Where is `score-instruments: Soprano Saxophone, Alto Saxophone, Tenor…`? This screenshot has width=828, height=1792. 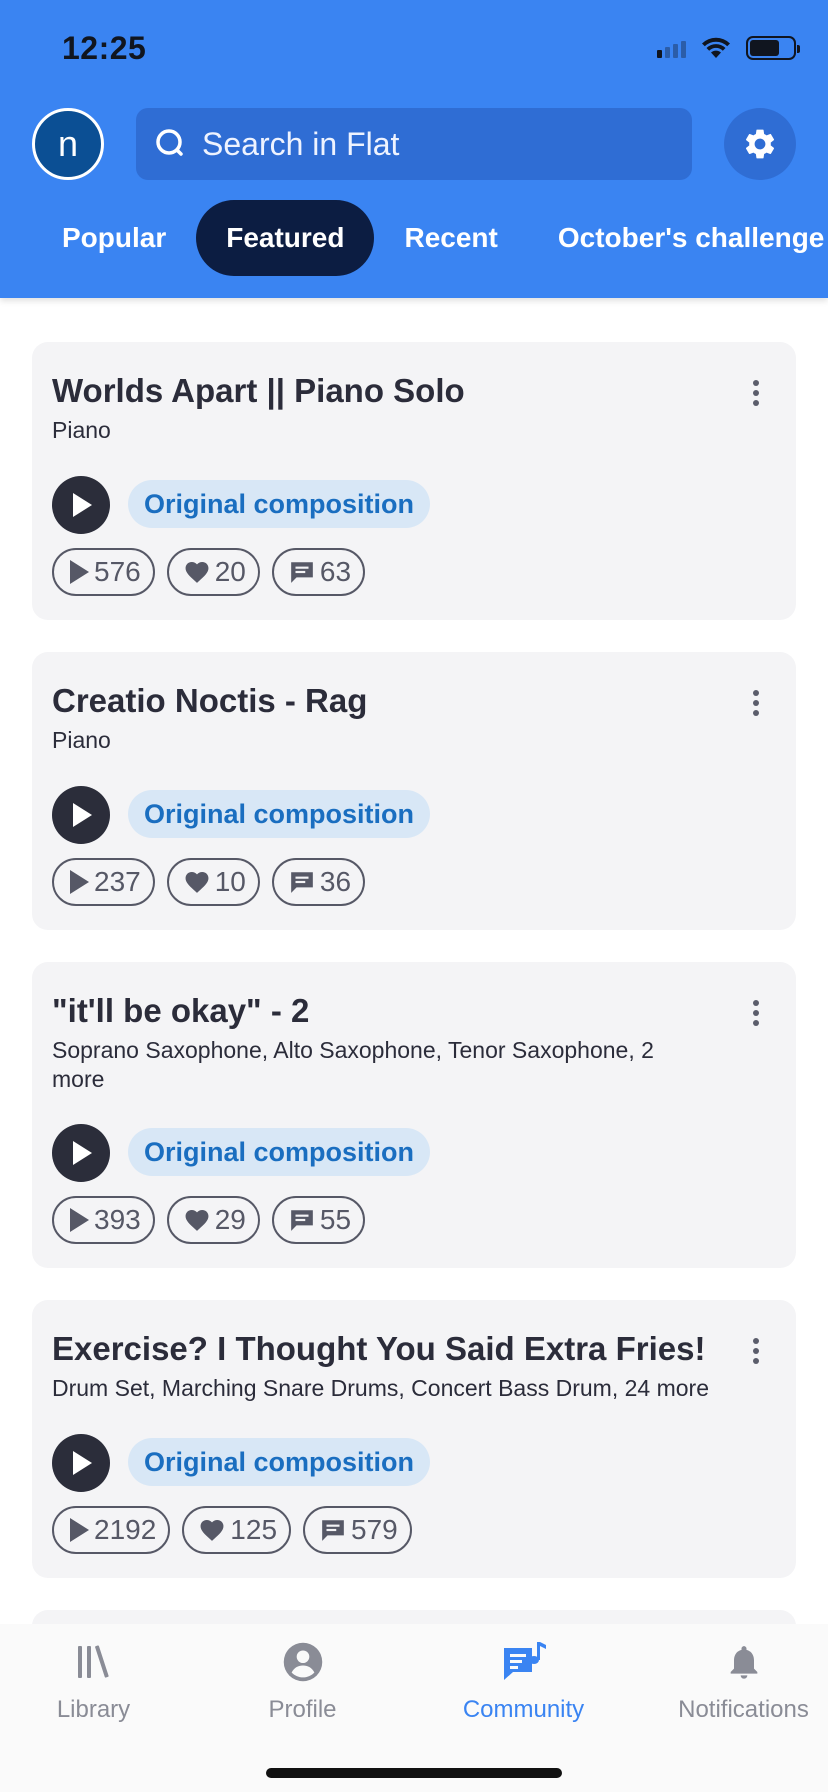 score-instruments: Soprano Saxophone, Alto Saxophone, Tenor… is located at coordinates (353, 1064).